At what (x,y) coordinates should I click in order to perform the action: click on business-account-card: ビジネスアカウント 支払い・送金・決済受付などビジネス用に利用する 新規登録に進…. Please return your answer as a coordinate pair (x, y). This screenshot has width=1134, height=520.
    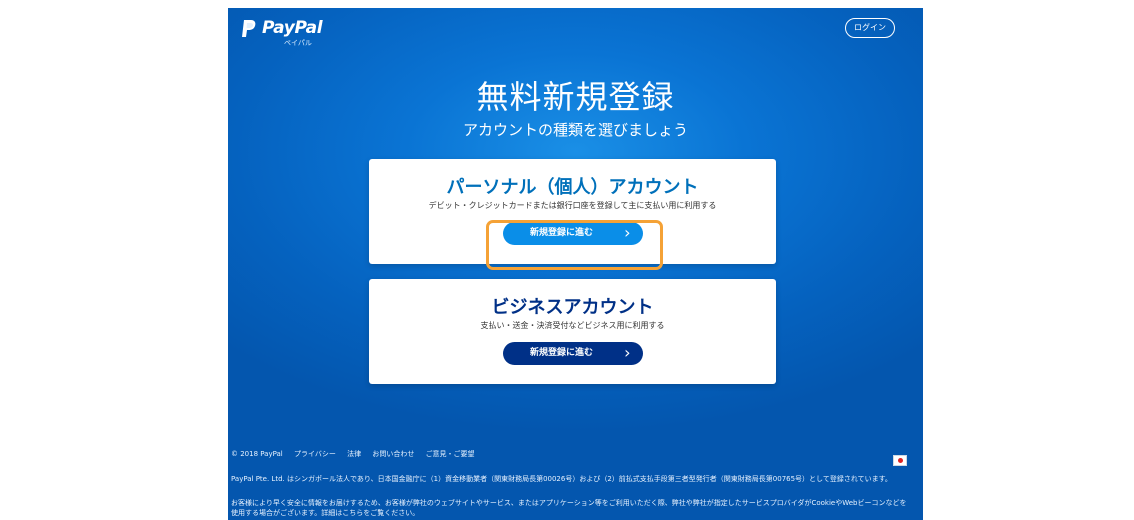
    Looking at the image, I should click on (572, 331).